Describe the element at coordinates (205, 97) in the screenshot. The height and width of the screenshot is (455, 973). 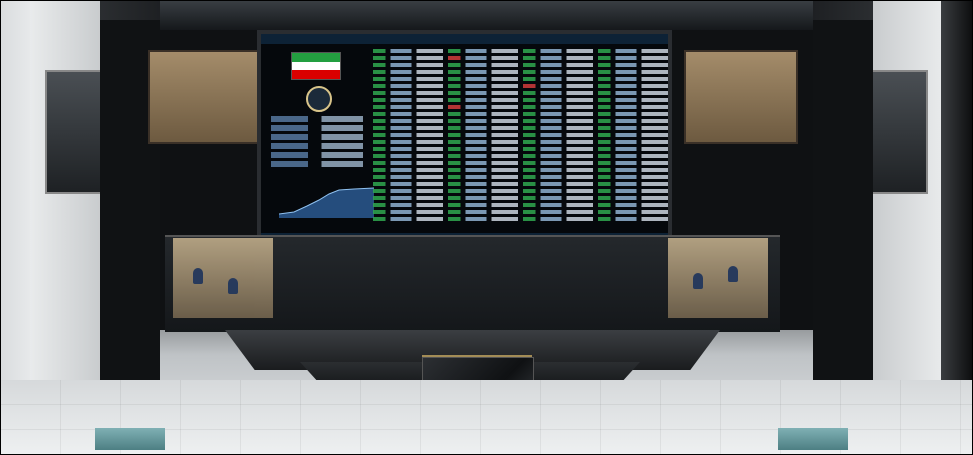
I see `wood-panel-left` at that location.